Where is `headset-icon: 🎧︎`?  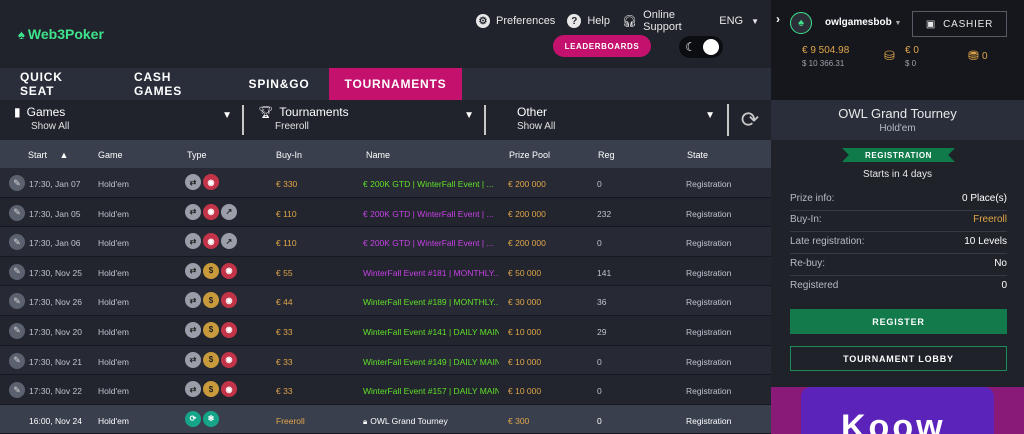
headset-icon: 🎧︎ is located at coordinates (629, 21).